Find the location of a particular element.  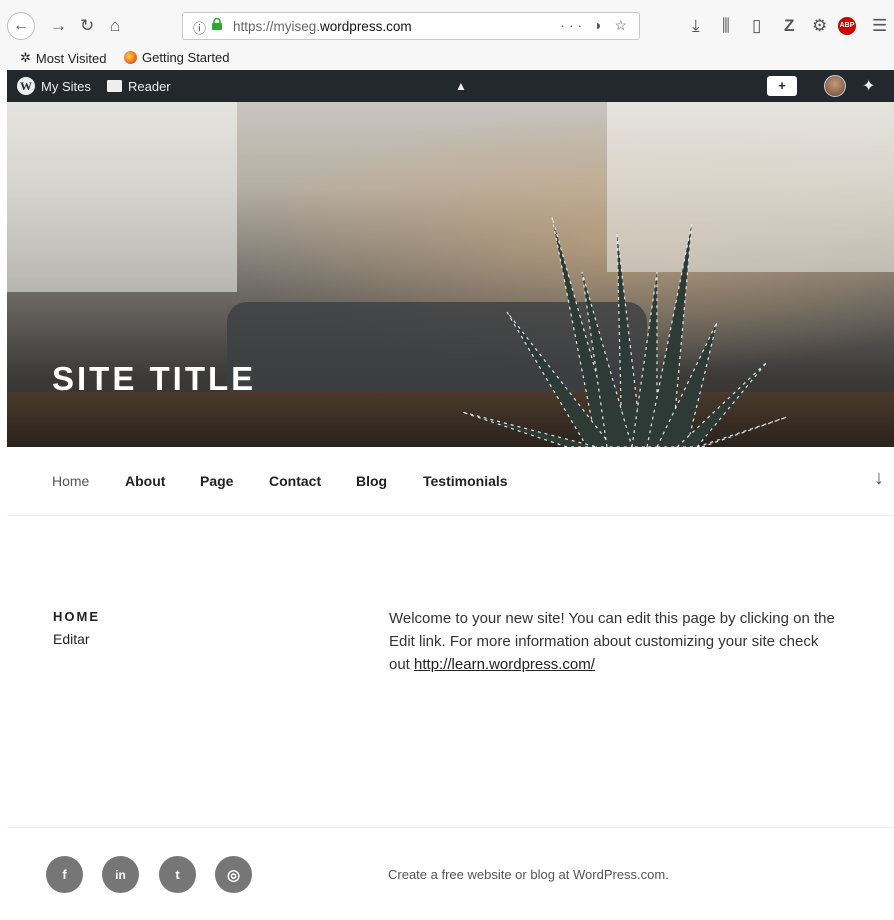

edit-link: Editar is located at coordinates (71, 639).